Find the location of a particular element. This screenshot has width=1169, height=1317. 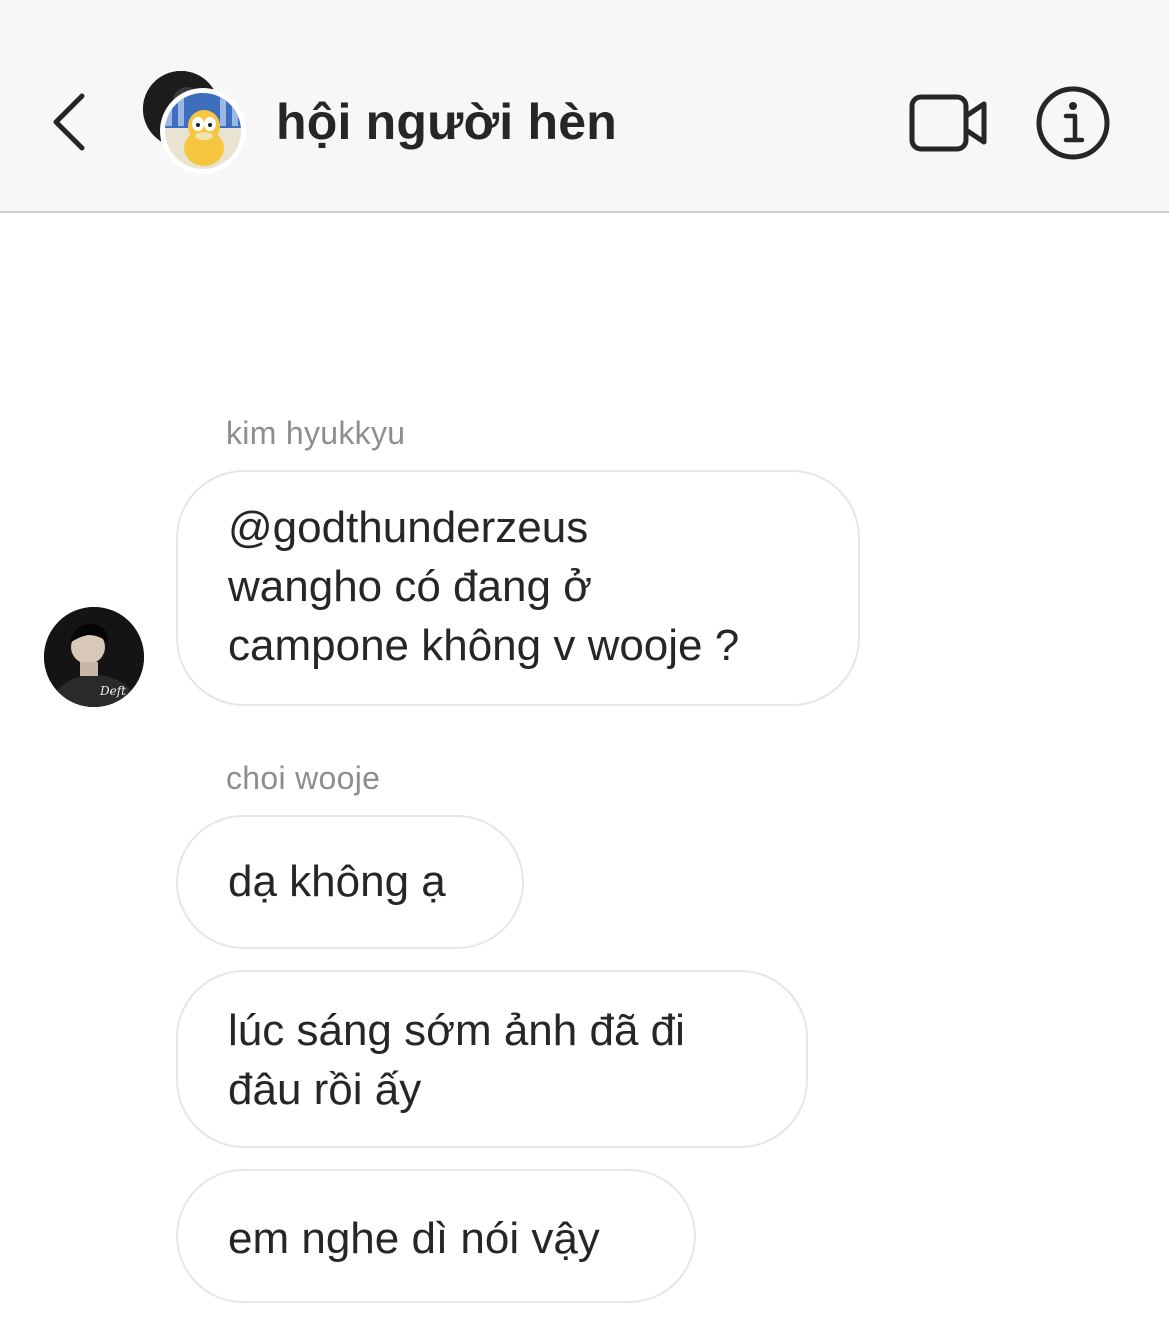

chevron-left-icon is located at coordinates (69, 122).